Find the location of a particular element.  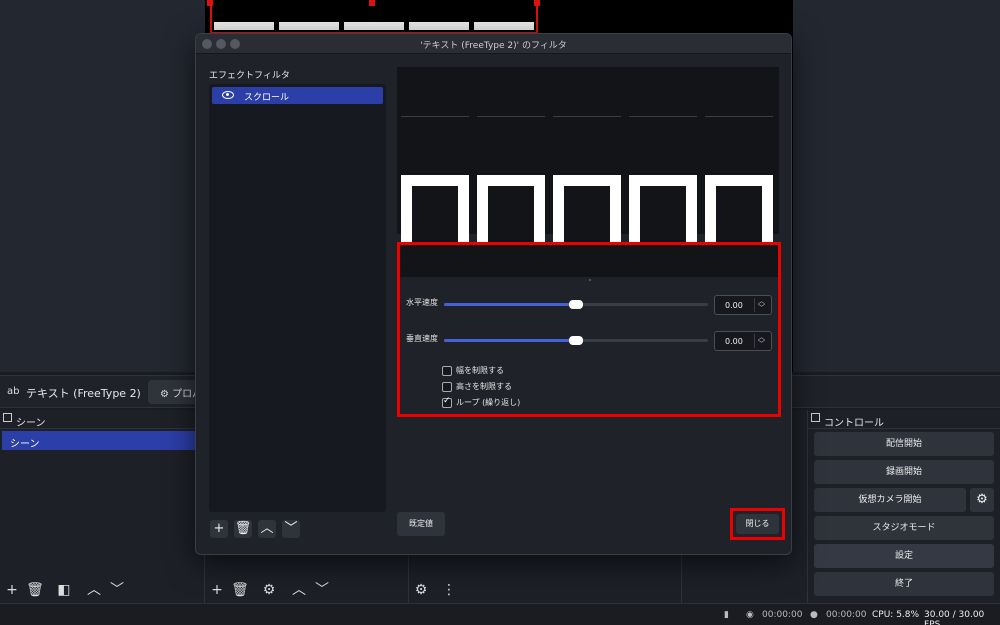

checkbox-label: 高さを制限する is located at coordinates (484, 386).